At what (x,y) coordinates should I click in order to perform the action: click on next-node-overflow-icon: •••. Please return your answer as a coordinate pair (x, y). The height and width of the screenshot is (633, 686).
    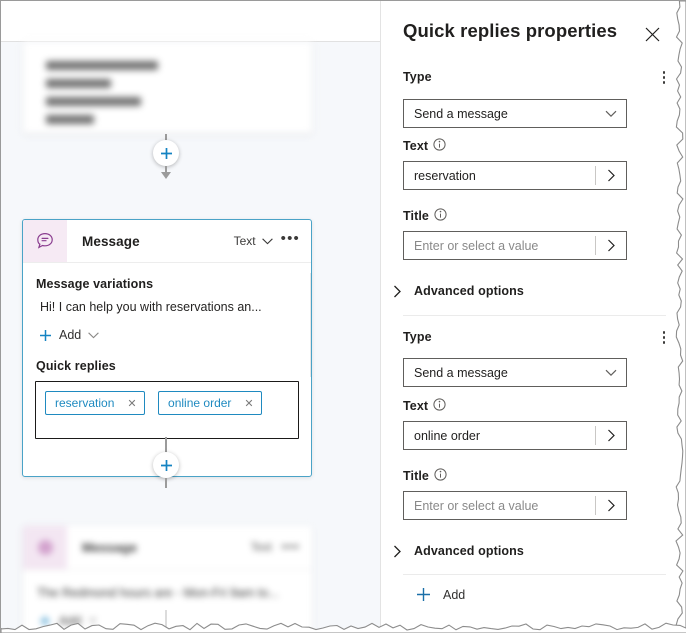
    Looking at the image, I should click on (290, 545).